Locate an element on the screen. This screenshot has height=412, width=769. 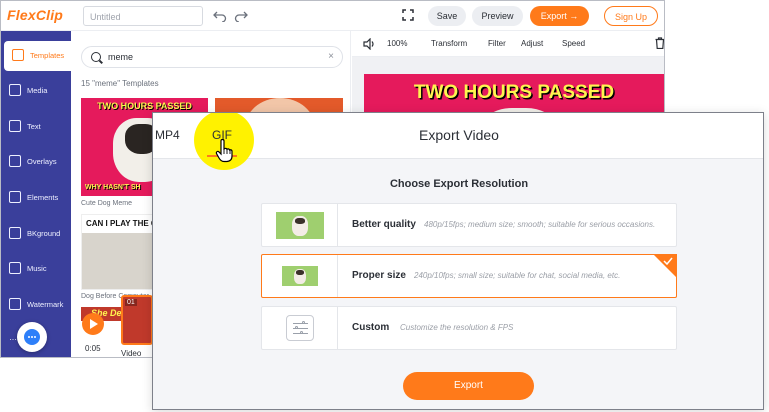
sidebar-item-media: Media is located at coordinates (36, 91).